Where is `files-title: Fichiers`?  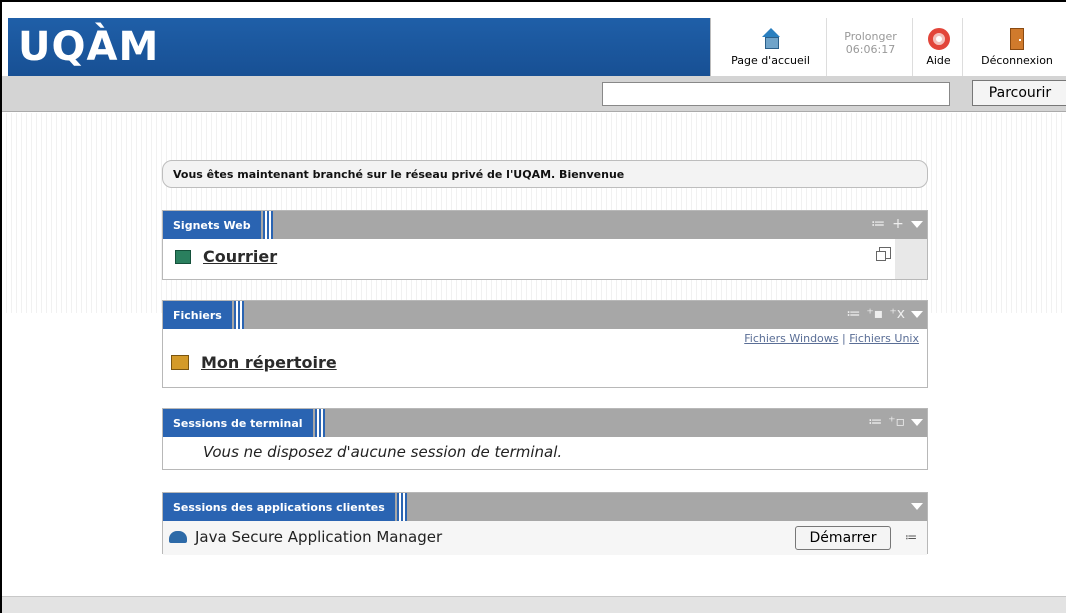 files-title: Fichiers is located at coordinates (203, 315).